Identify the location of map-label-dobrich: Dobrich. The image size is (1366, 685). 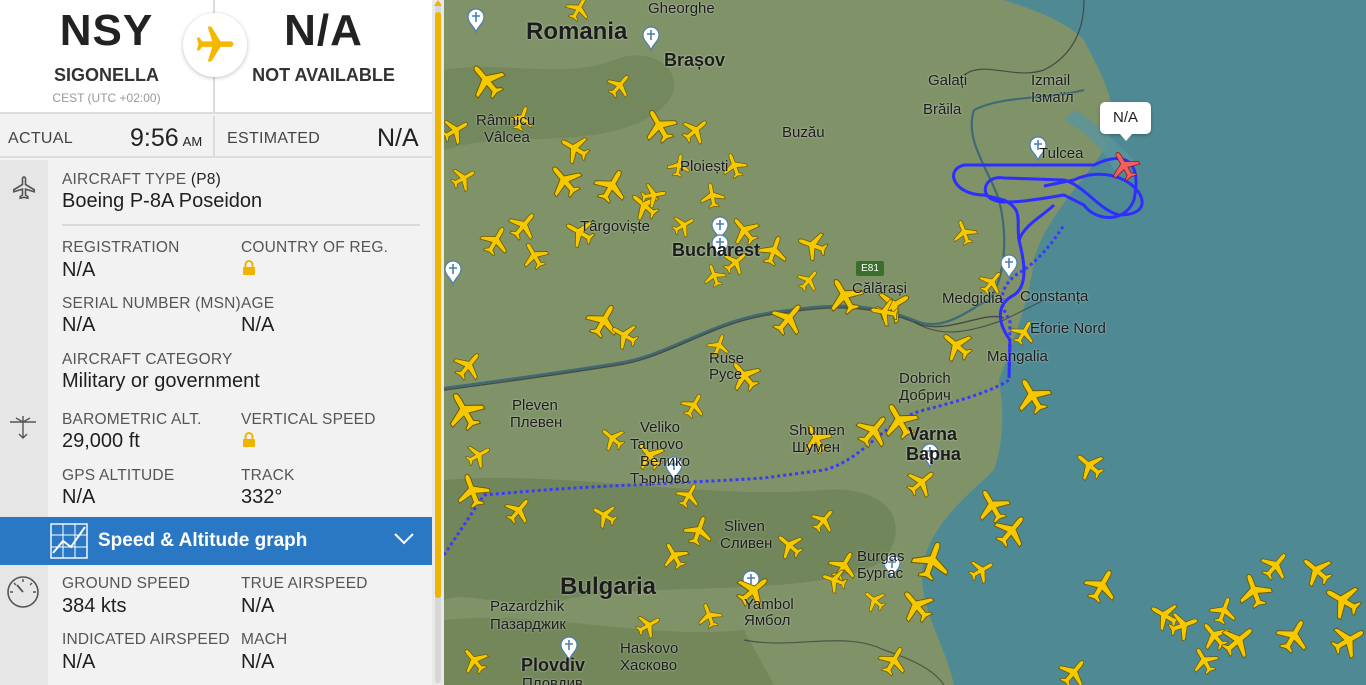
(925, 378).